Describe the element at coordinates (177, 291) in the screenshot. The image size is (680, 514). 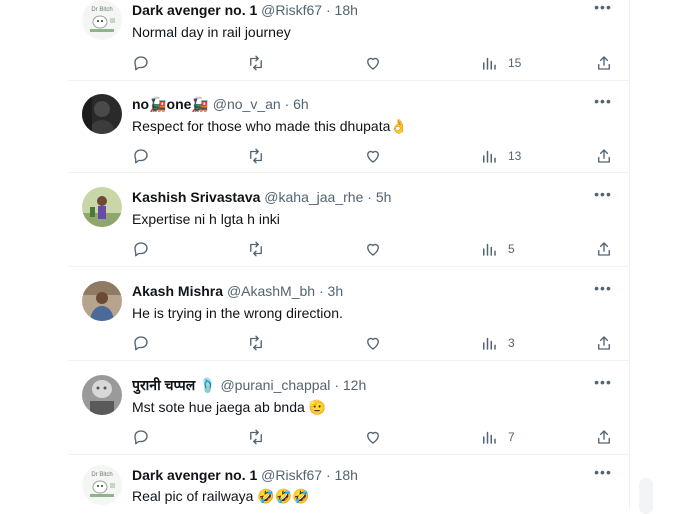
I see `author-name: Akash Mishra` at that location.